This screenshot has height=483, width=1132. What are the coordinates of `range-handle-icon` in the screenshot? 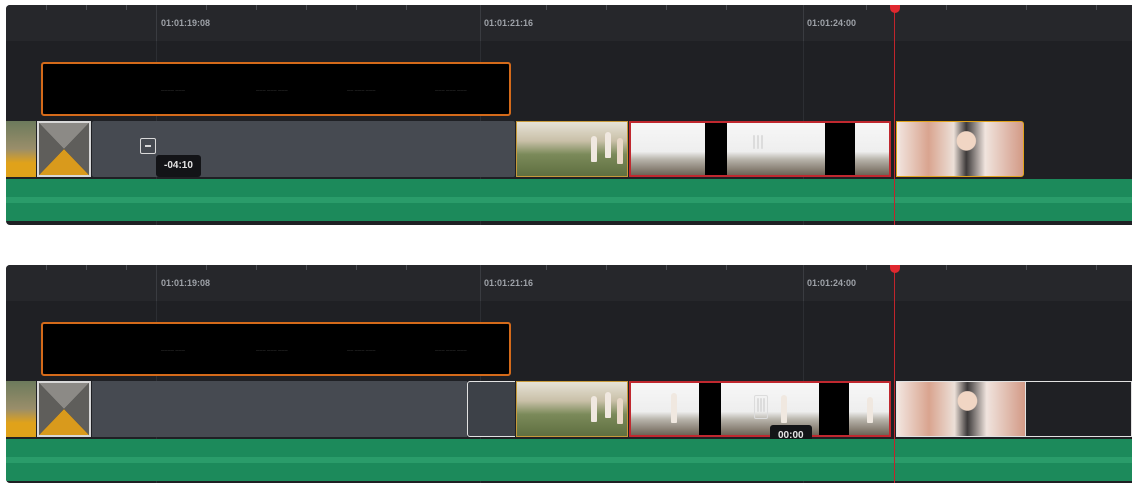 It's located at (148, 146).